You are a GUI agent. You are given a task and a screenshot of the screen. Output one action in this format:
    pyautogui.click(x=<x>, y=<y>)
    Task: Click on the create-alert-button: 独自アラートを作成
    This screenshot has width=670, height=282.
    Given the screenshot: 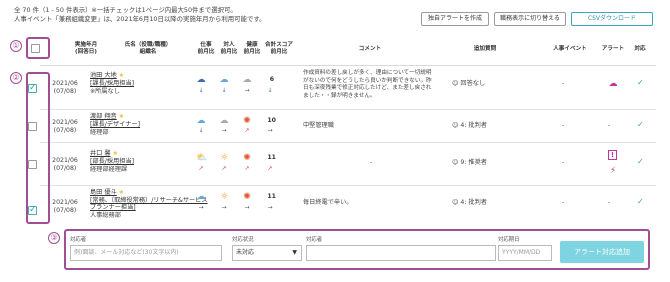 What is the action you would take?
    pyautogui.click(x=455, y=19)
    